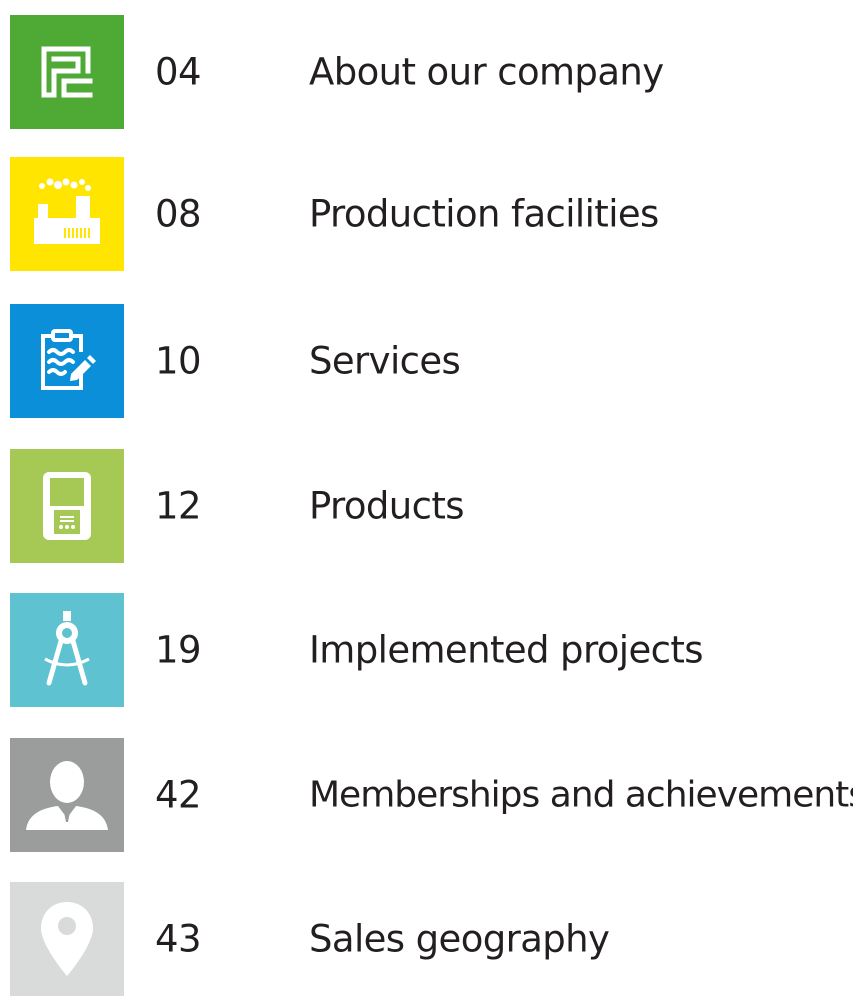  I want to click on toc-item-about: 04 About our company, so click(431, 72).